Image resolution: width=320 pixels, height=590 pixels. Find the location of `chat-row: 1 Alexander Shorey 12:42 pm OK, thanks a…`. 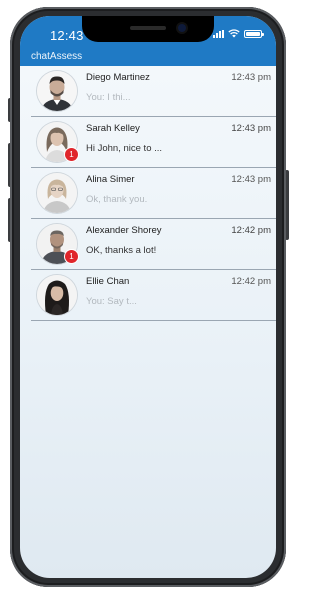

chat-row: 1 Alexander Shorey 12:42 pm OK, thanks a… is located at coordinates (153, 244).